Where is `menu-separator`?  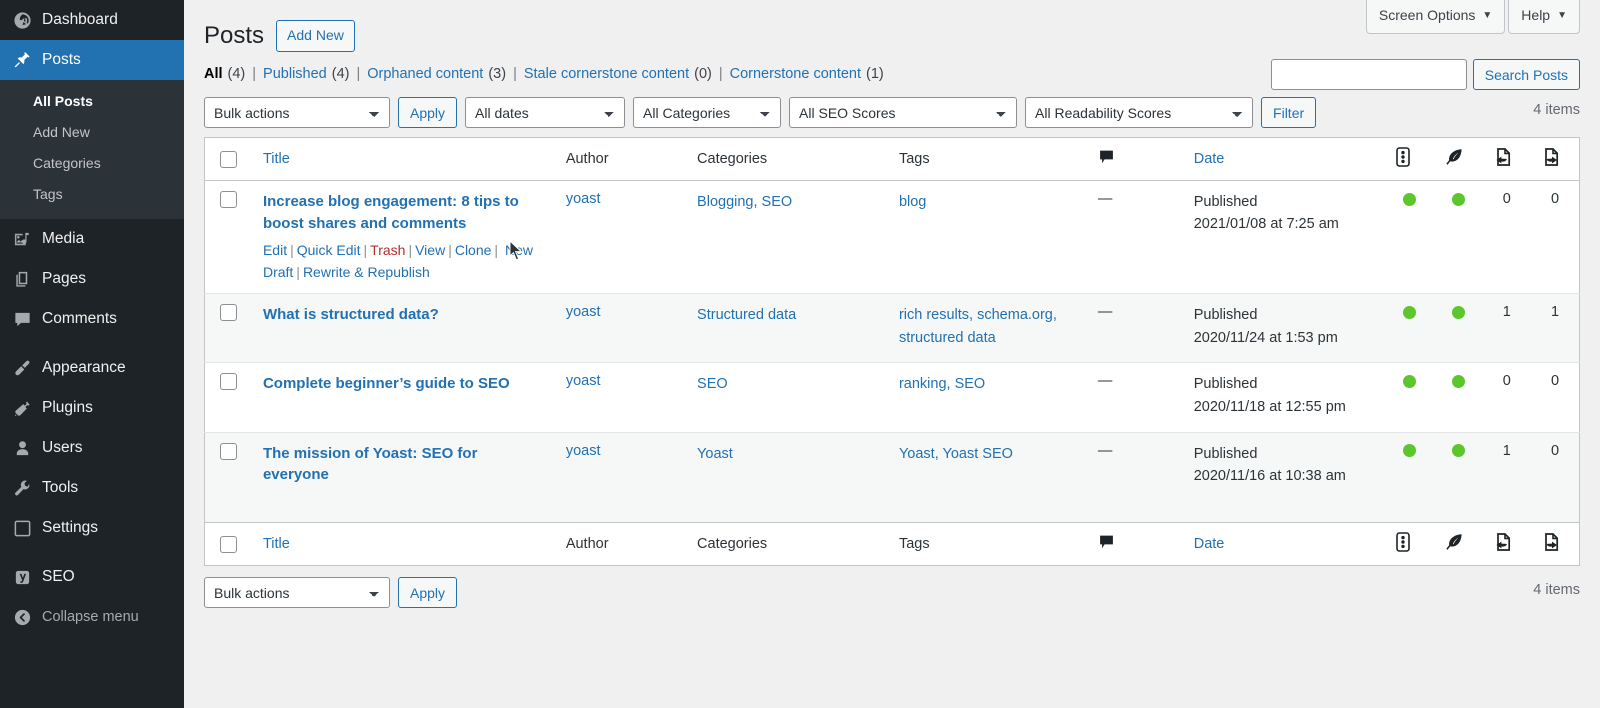 menu-separator is located at coordinates (92, 343).